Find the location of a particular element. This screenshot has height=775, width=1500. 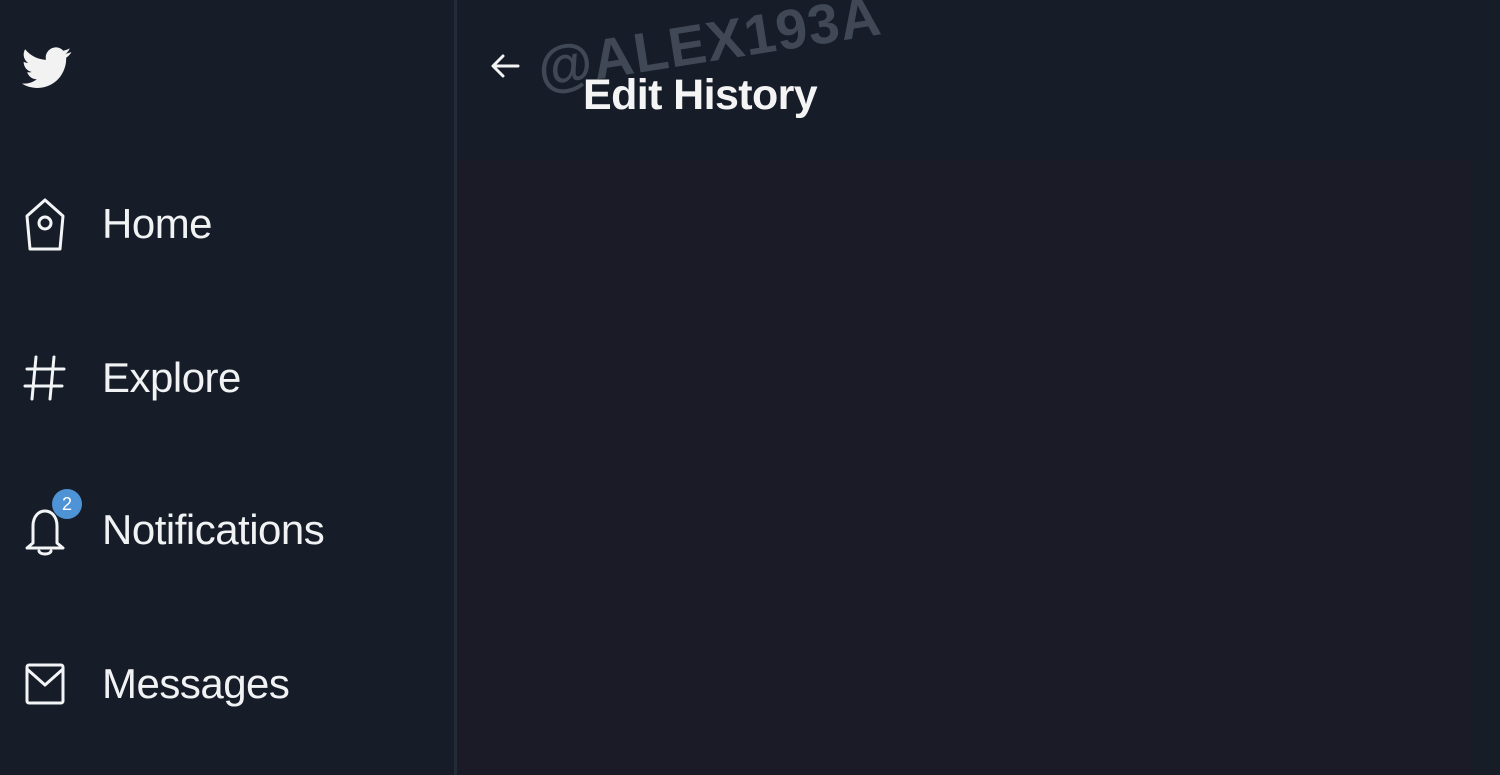

sidebar-item-label: Home is located at coordinates (157, 223).